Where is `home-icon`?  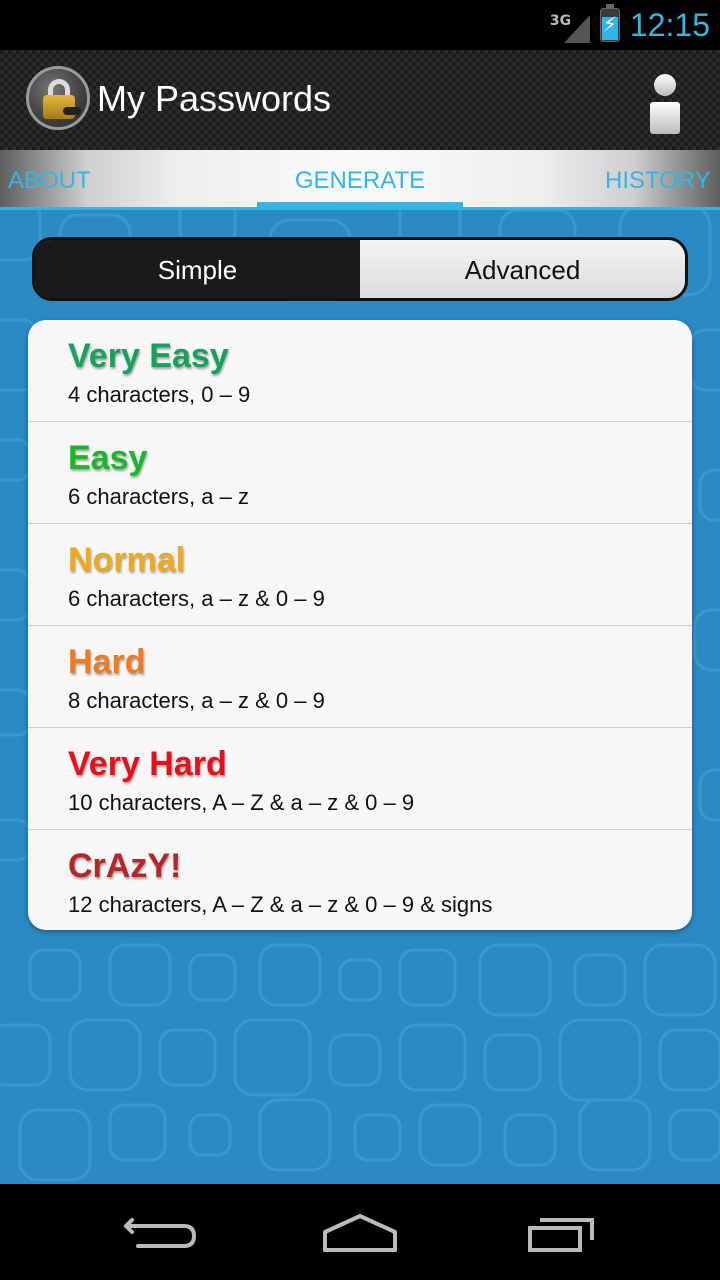
home-icon is located at coordinates (360, 1233).